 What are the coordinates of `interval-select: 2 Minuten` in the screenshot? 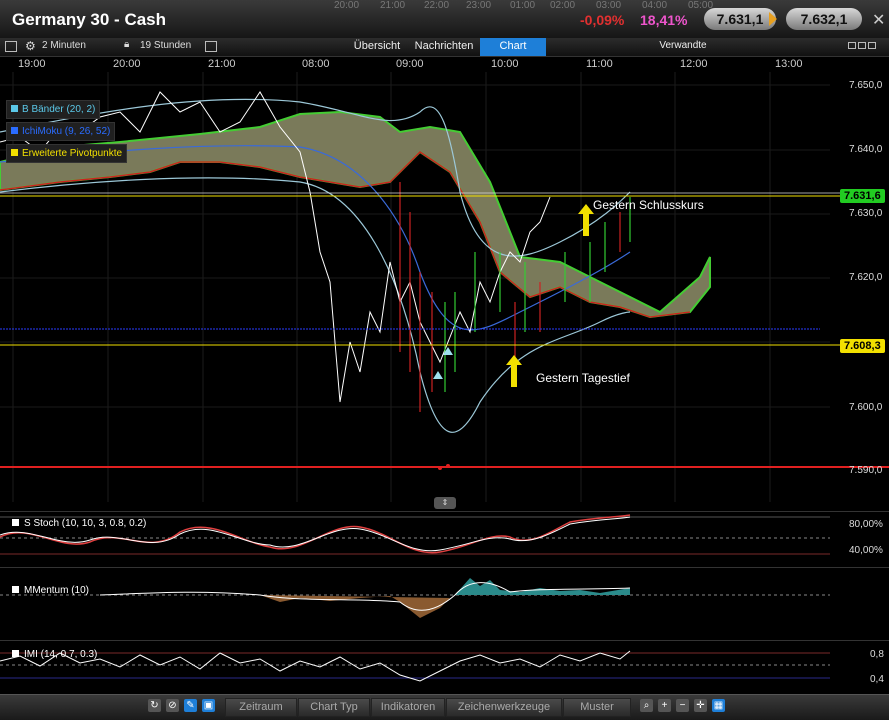 It's located at (64, 45).